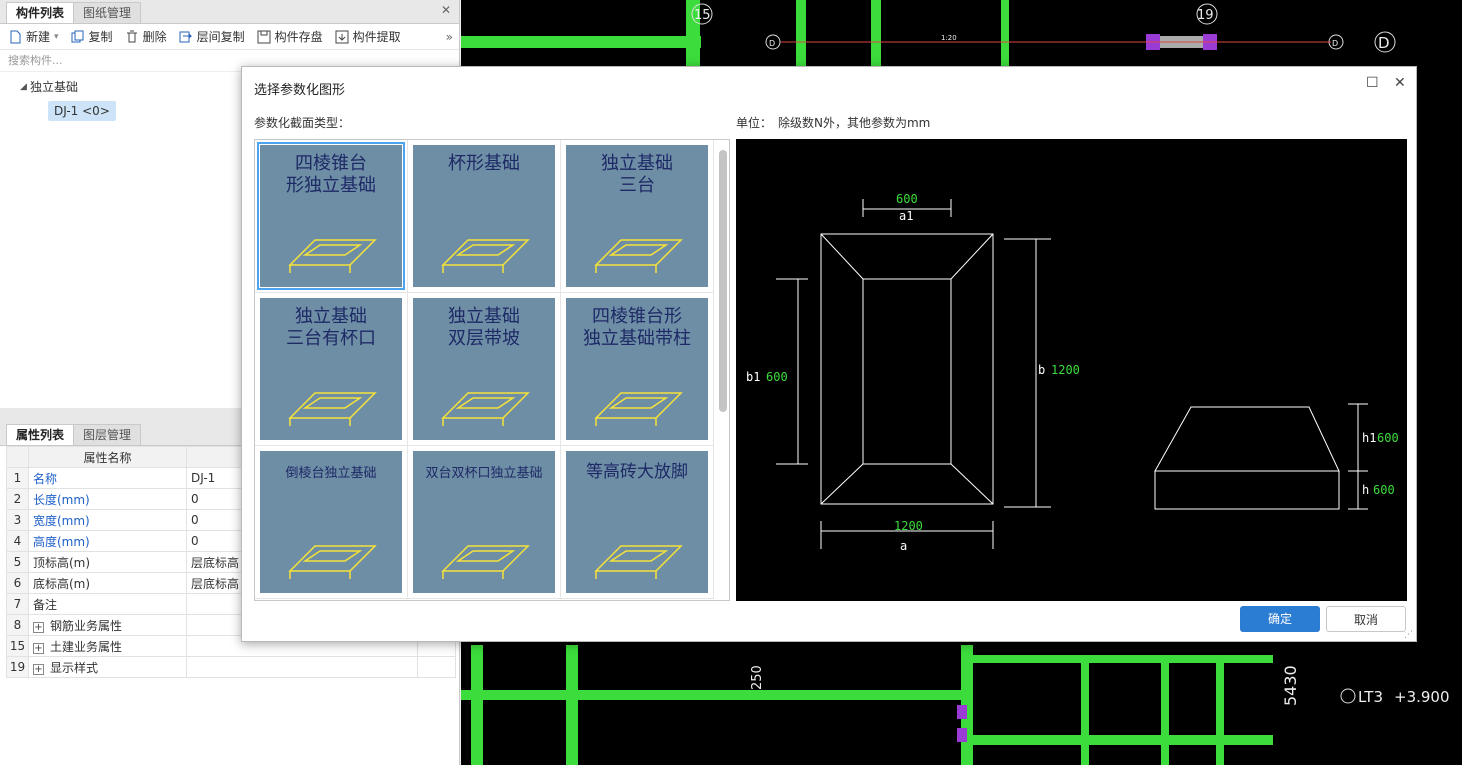  What do you see at coordinates (1370, 697) in the screenshot?
I see `svg-text: LT3` at bounding box center [1370, 697].